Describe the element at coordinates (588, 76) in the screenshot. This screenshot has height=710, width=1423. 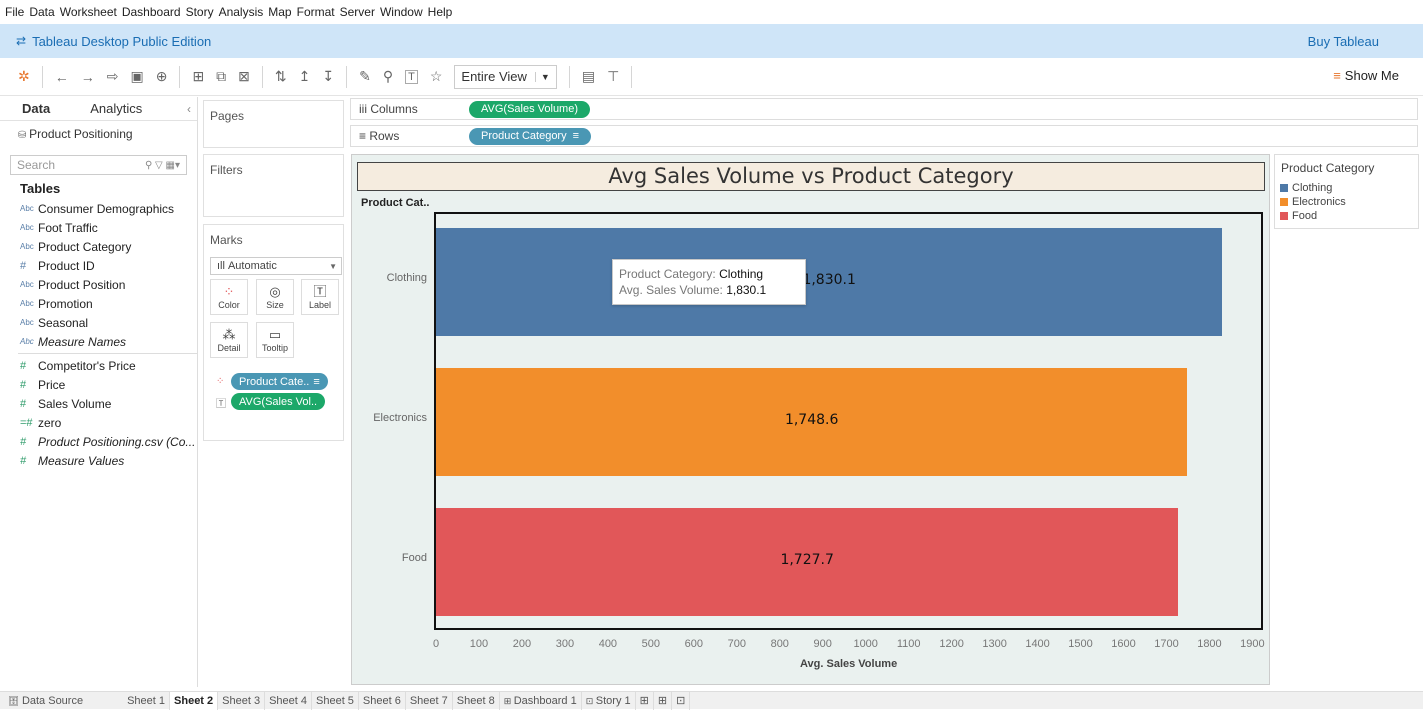
I see `show-cards-icon: ▤` at that location.